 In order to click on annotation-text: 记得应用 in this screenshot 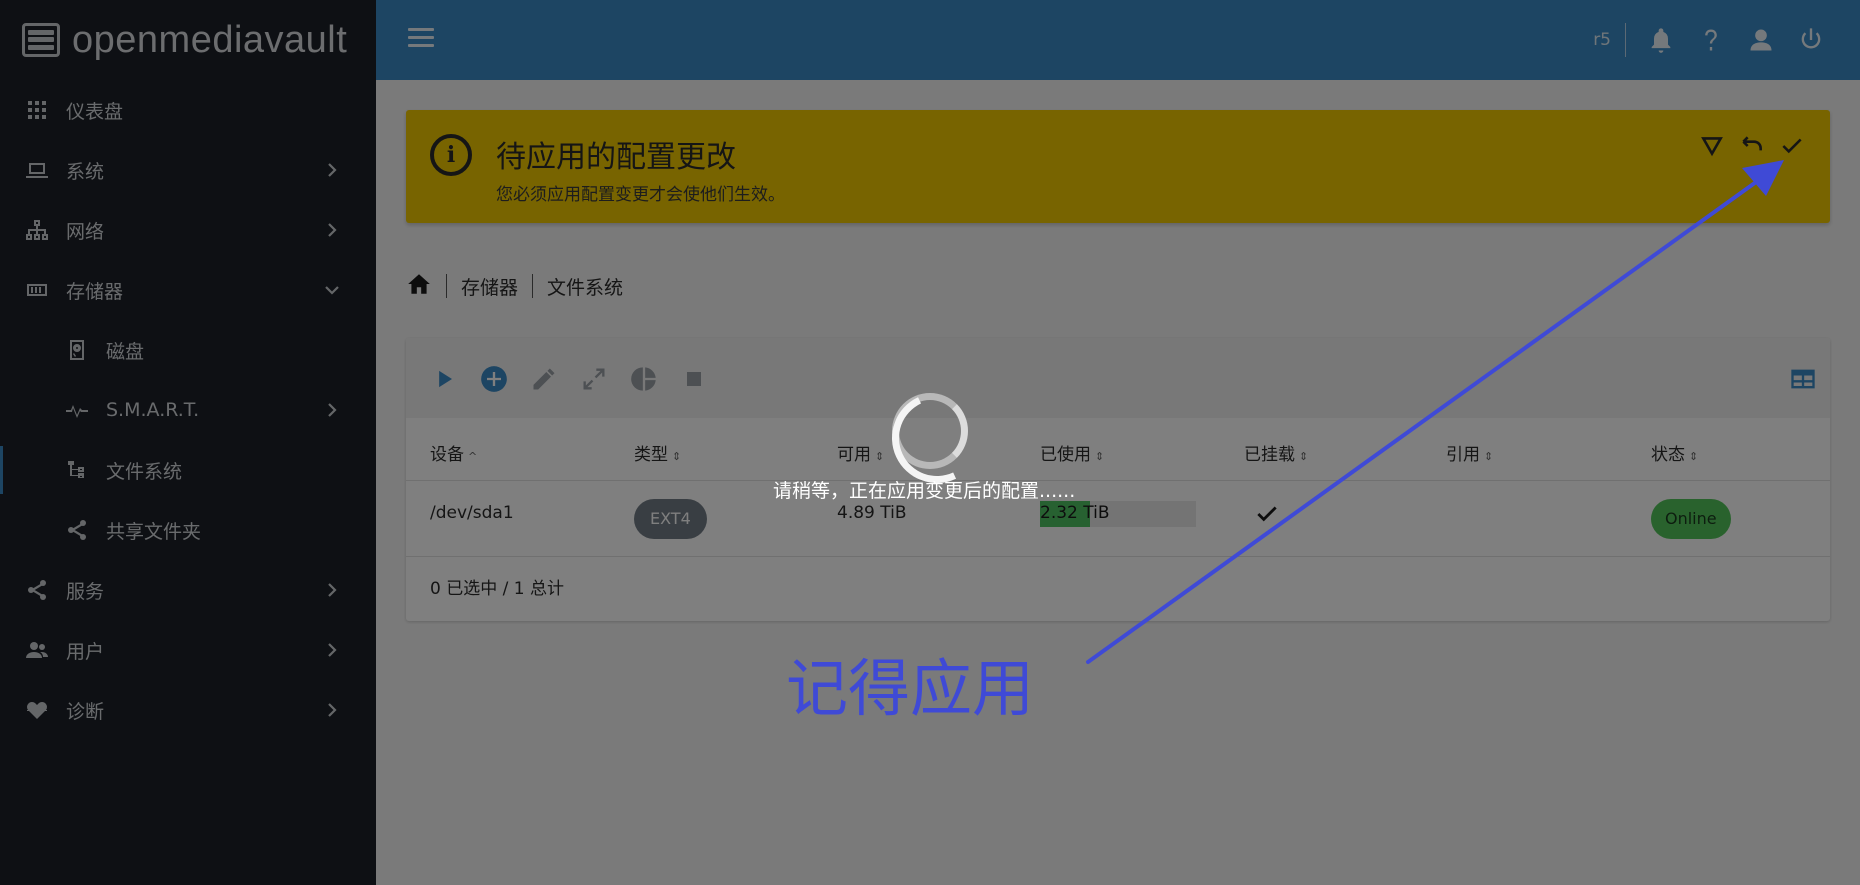, I will do `click(910, 688)`.